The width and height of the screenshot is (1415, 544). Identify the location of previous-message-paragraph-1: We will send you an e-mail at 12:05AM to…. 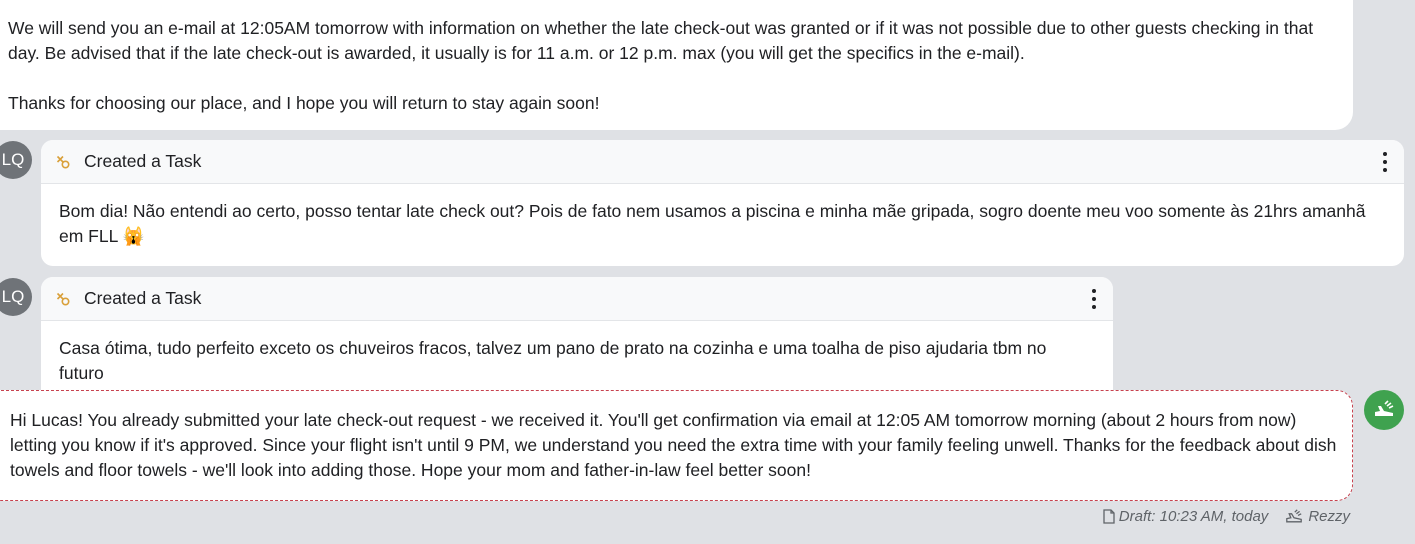
(661, 40).